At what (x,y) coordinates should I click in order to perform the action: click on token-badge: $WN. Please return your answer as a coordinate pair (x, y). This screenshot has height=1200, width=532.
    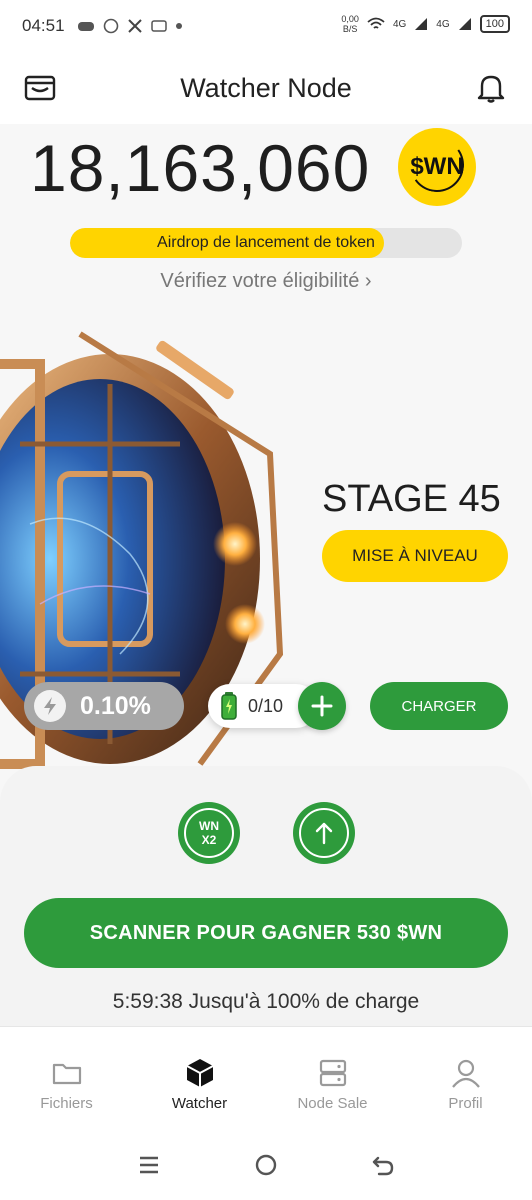
    Looking at the image, I should click on (437, 167).